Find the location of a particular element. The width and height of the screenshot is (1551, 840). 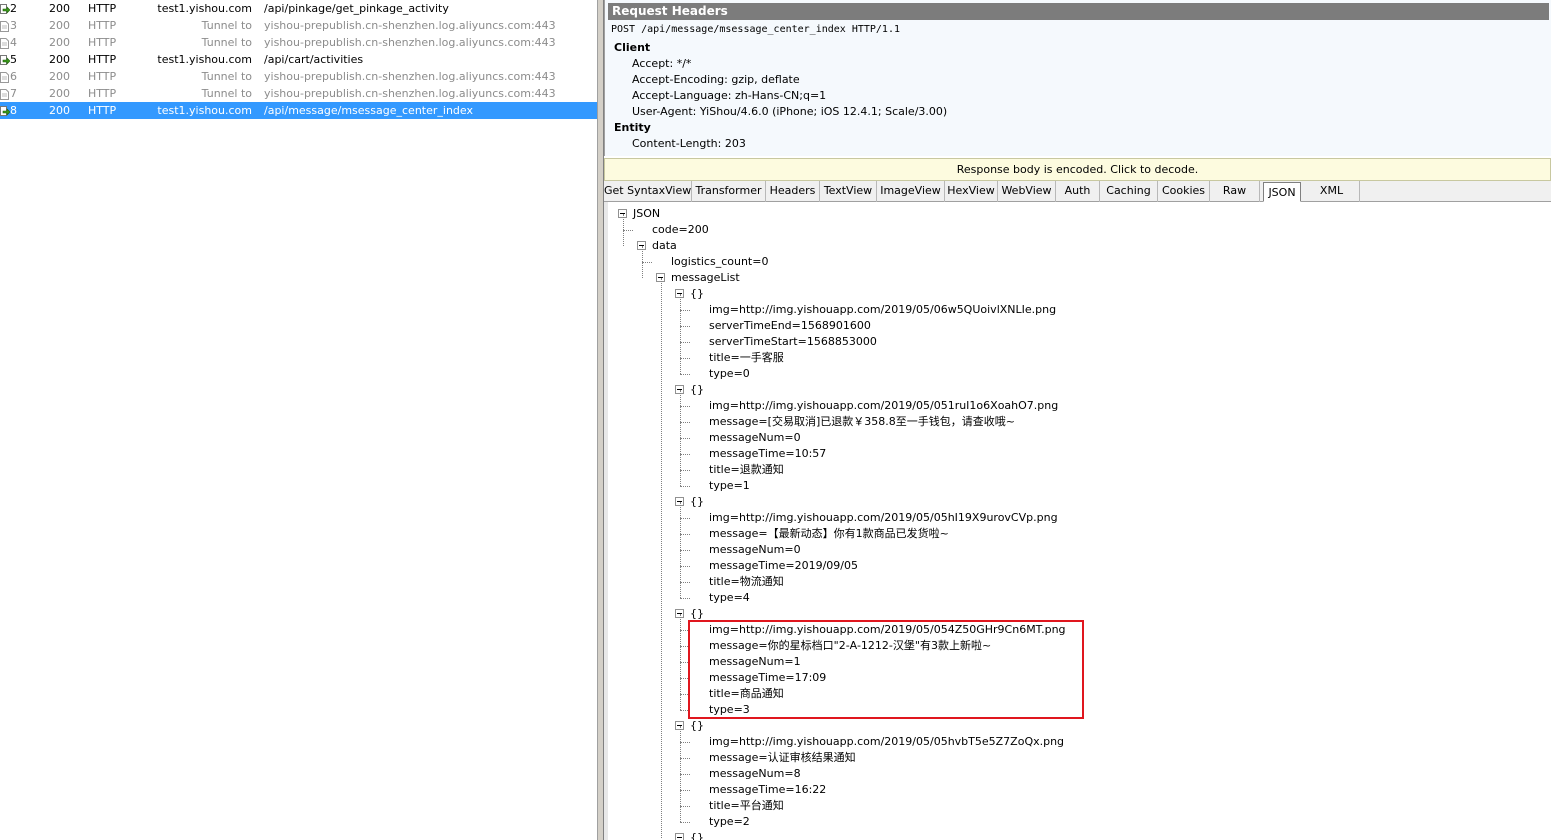

json-leaf-node: type=4 is located at coordinates (729, 598).